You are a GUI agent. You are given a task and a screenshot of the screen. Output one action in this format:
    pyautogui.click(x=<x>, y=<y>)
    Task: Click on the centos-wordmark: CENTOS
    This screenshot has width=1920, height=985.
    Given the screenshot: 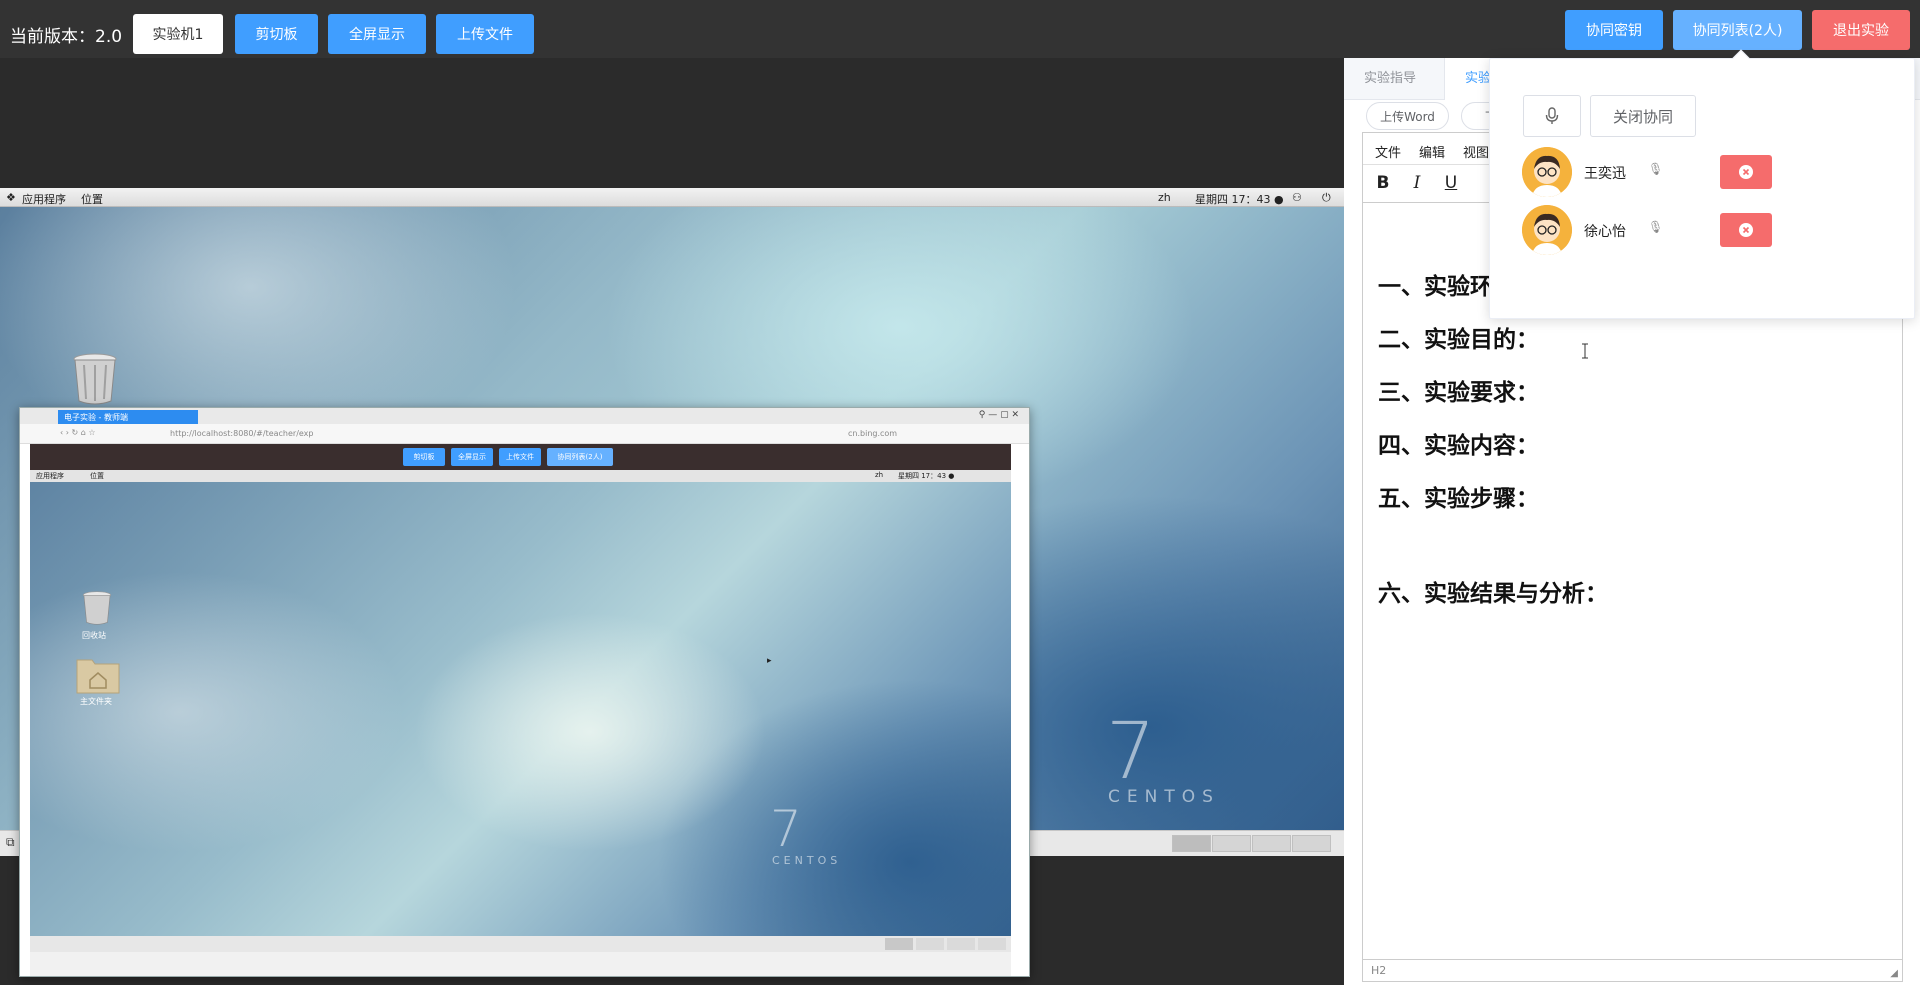 What is the action you would take?
    pyautogui.click(x=1164, y=797)
    